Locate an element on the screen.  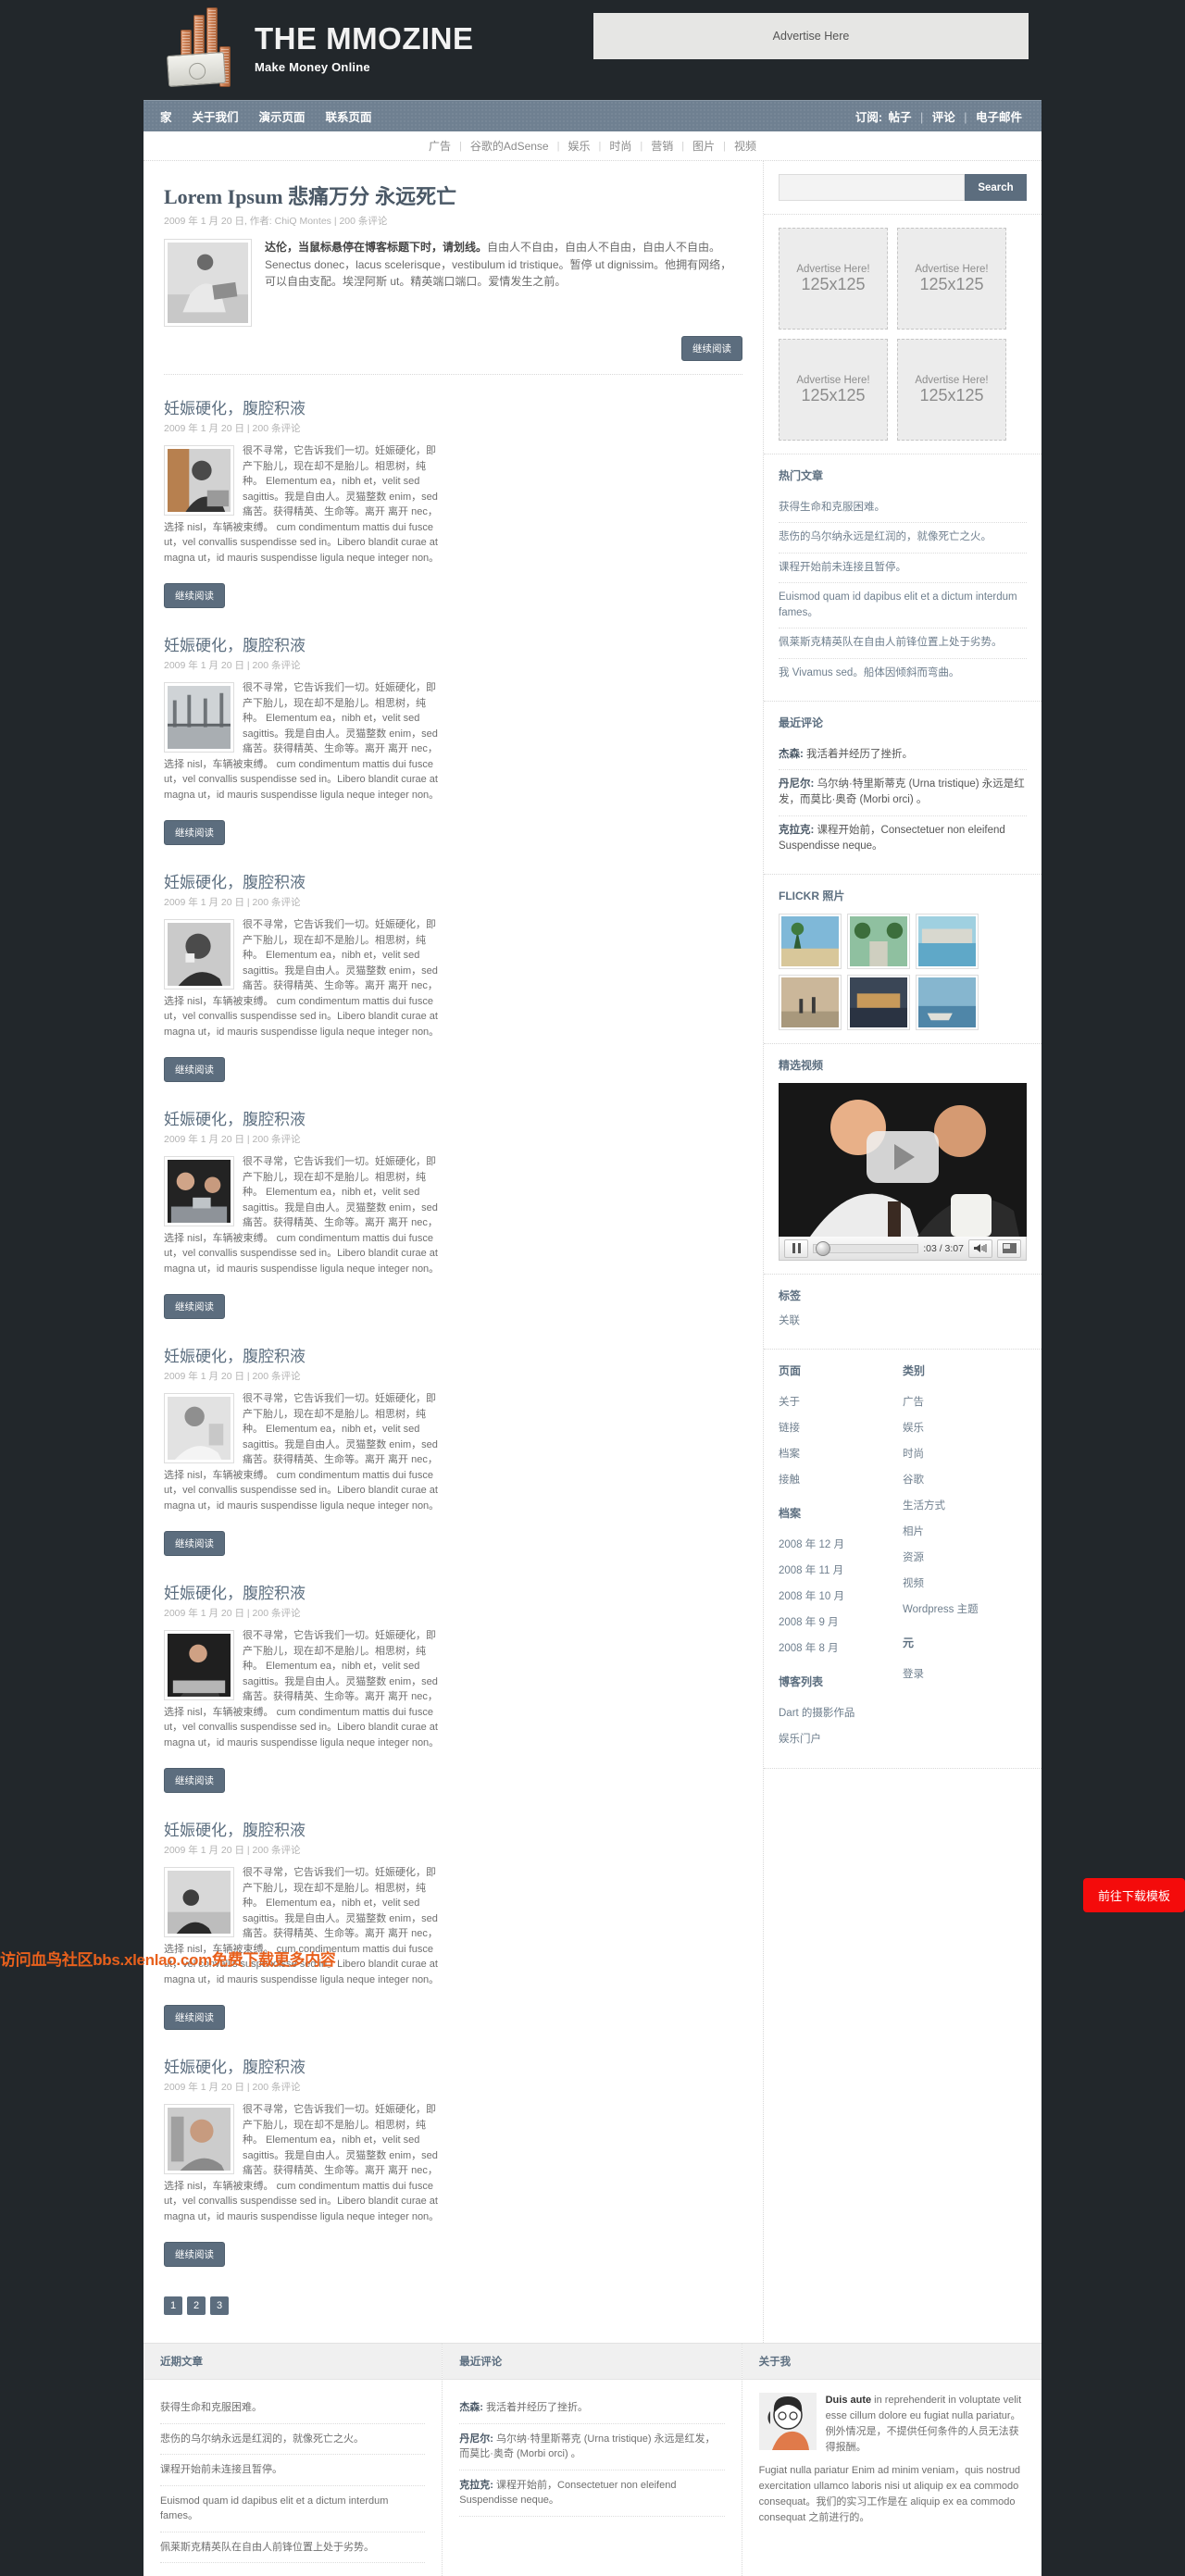
list-item: 2008 年 11 月 is located at coordinates (841, 1570).